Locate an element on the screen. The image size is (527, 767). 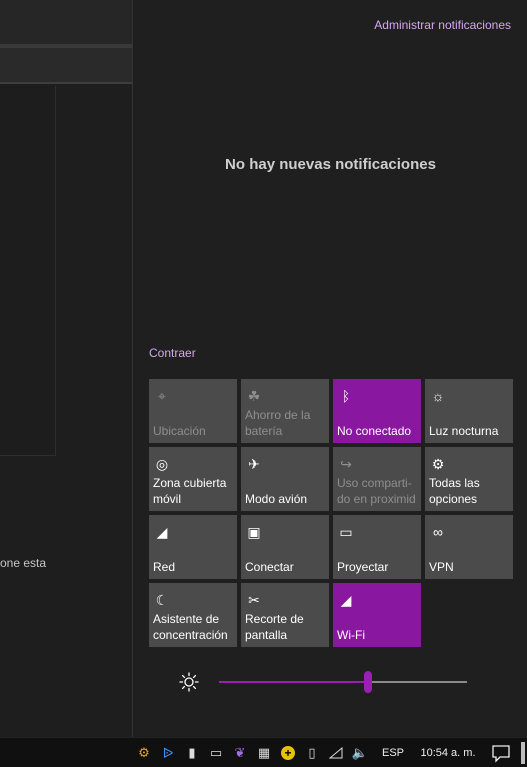
nearby-sharing-icon: ↪ is located at coordinates (346, 464).